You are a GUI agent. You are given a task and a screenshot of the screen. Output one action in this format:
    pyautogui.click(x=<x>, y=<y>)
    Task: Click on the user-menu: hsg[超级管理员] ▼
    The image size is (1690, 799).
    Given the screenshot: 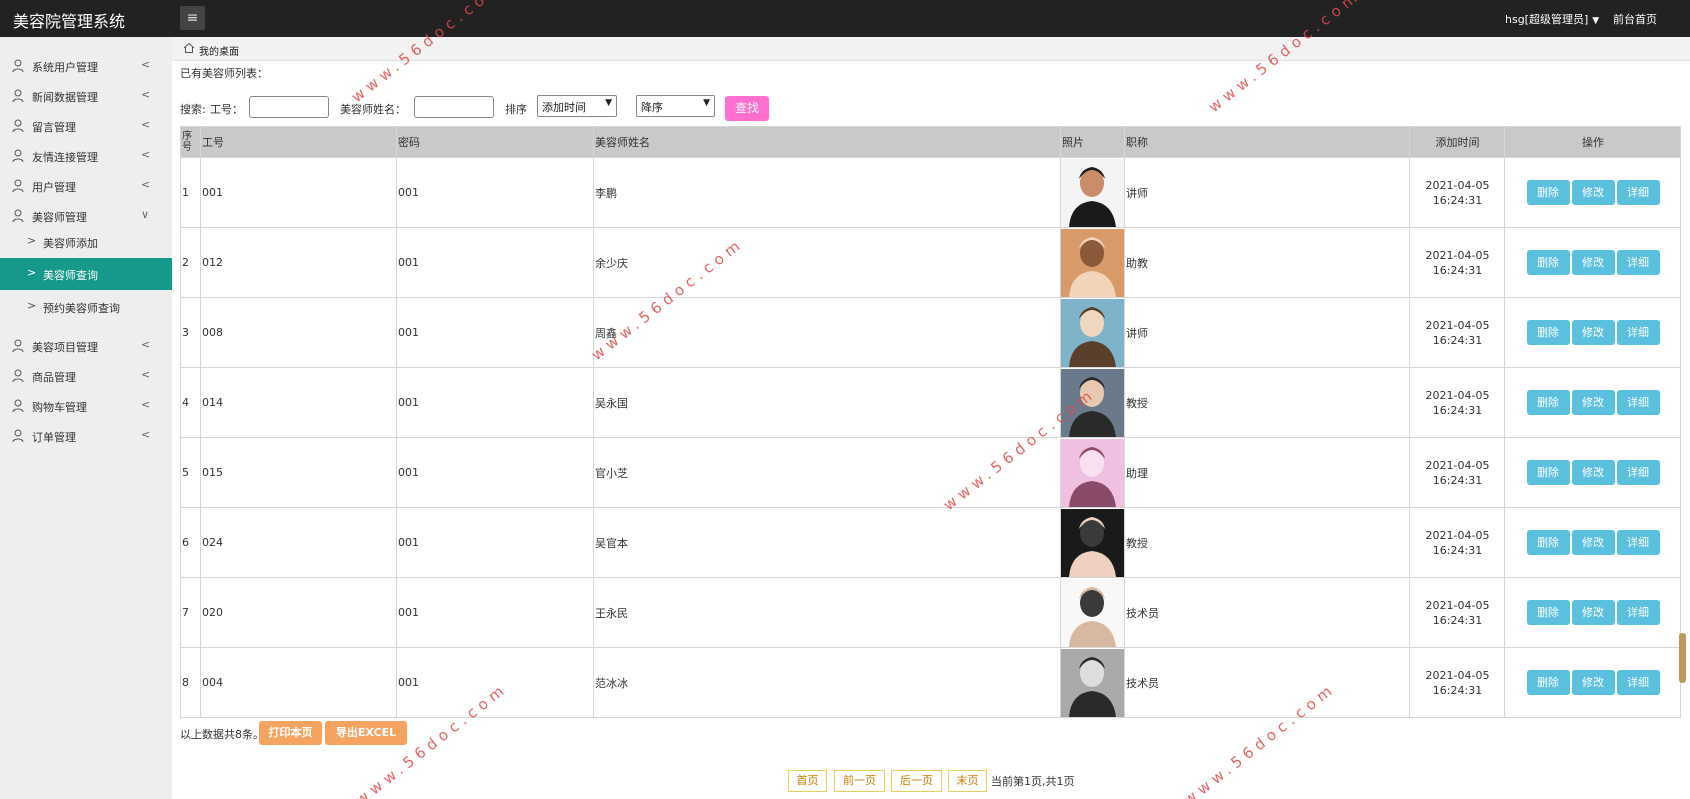 What is the action you would take?
    pyautogui.click(x=1552, y=19)
    